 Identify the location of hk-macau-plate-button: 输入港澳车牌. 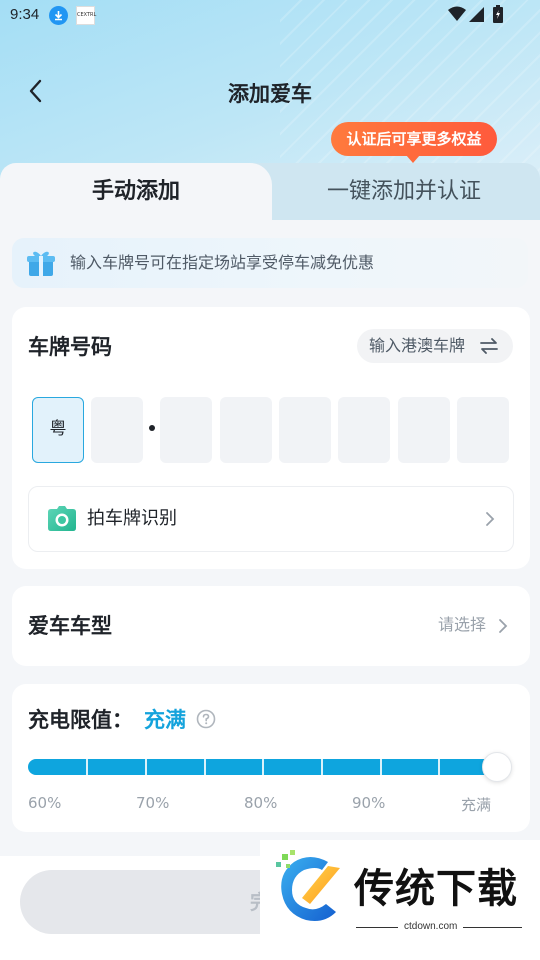
(435, 346).